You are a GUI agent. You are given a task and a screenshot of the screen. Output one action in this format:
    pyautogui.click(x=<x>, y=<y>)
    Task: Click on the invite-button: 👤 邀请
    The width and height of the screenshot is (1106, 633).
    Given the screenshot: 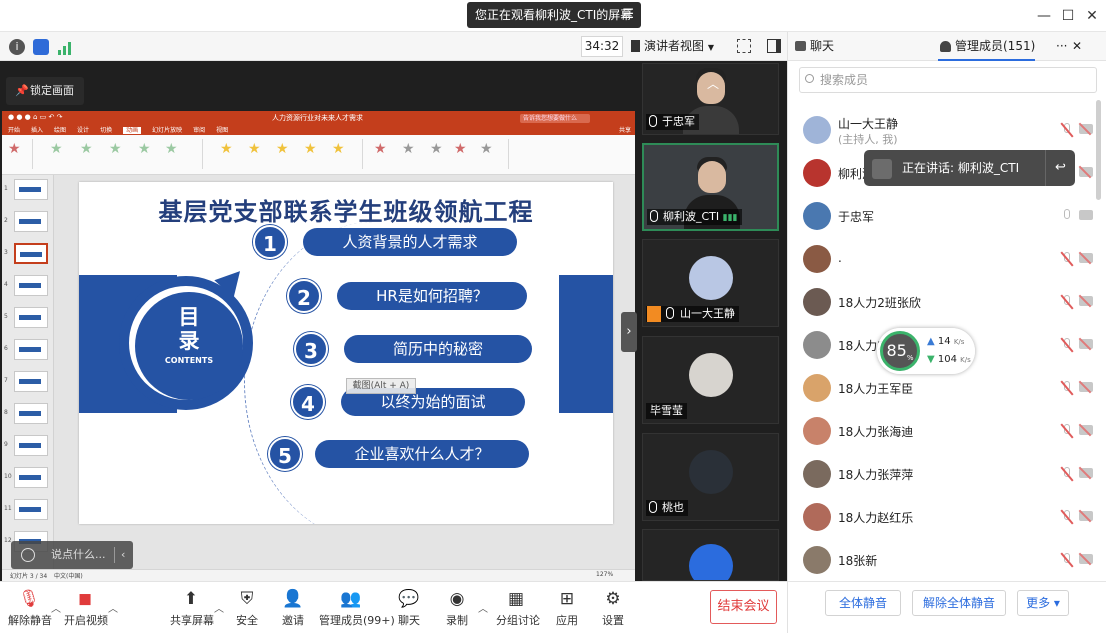 What is the action you would take?
    pyautogui.click(x=293, y=607)
    